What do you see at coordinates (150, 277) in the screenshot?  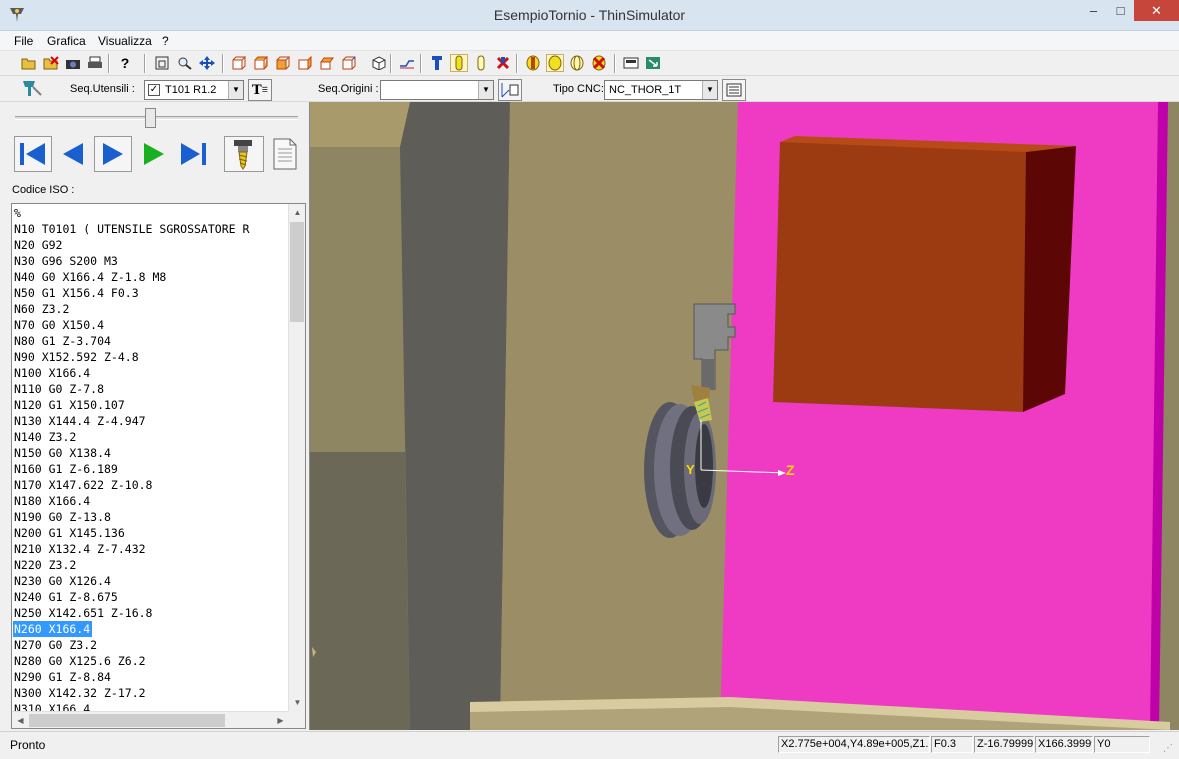 I see `code-line: N40 G0 X166.4 Z-1.8 M8` at bounding box center [150, 277].